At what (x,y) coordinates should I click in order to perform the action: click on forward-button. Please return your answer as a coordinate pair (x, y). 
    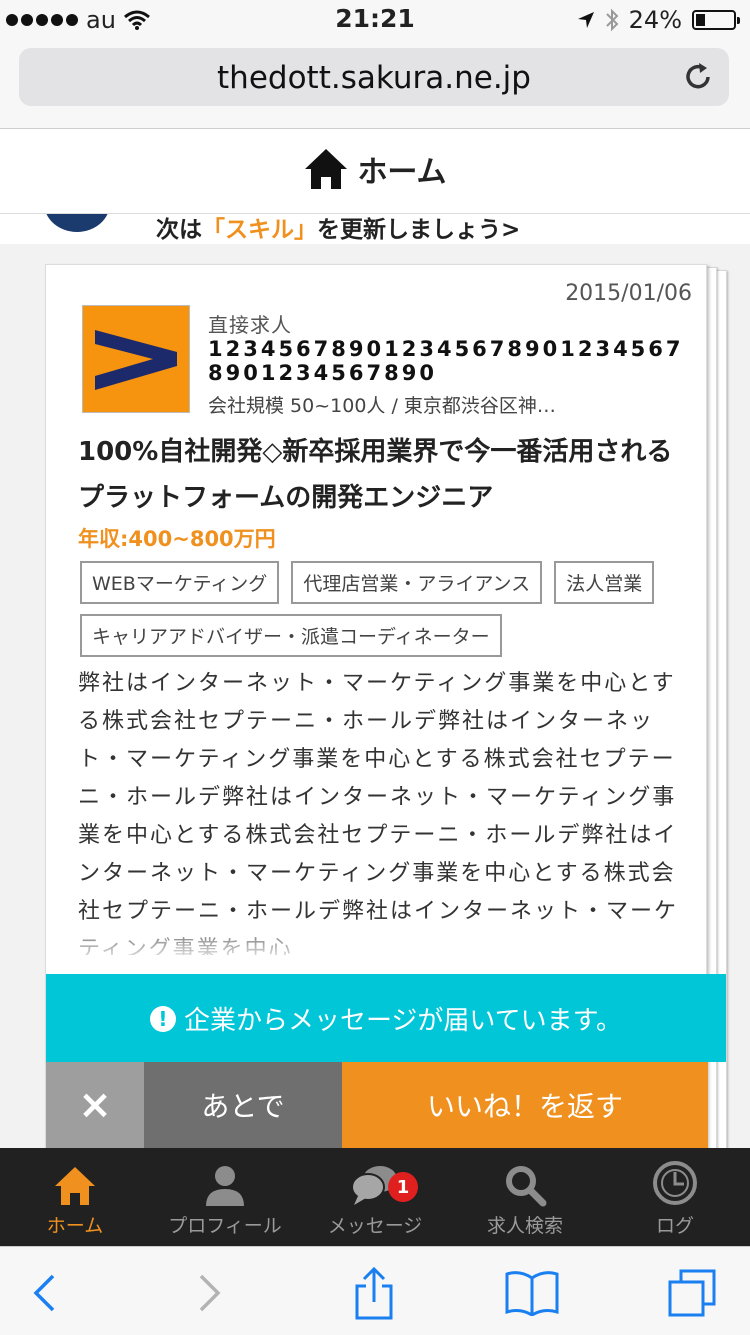
    Looking at the image, I should click on (210, 1293).